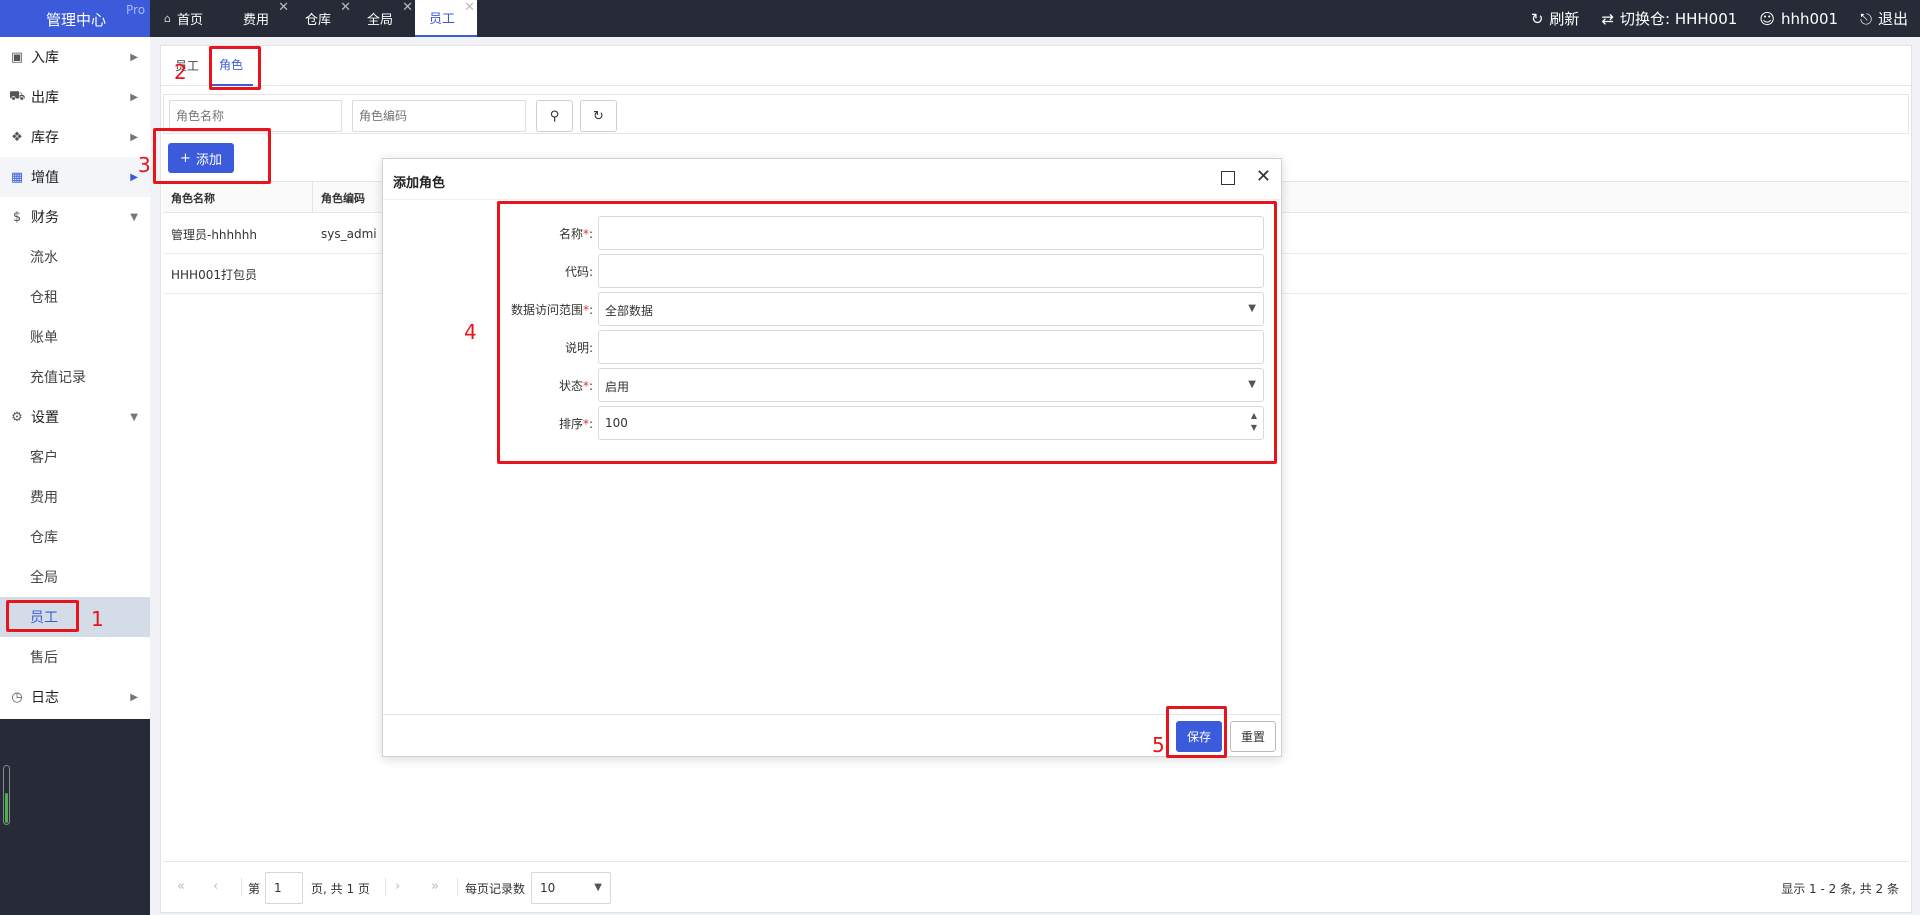 The width and height of the screenshot is (1920, 915). I want to click on caret-down-icon: ▼, so click(598, 887).